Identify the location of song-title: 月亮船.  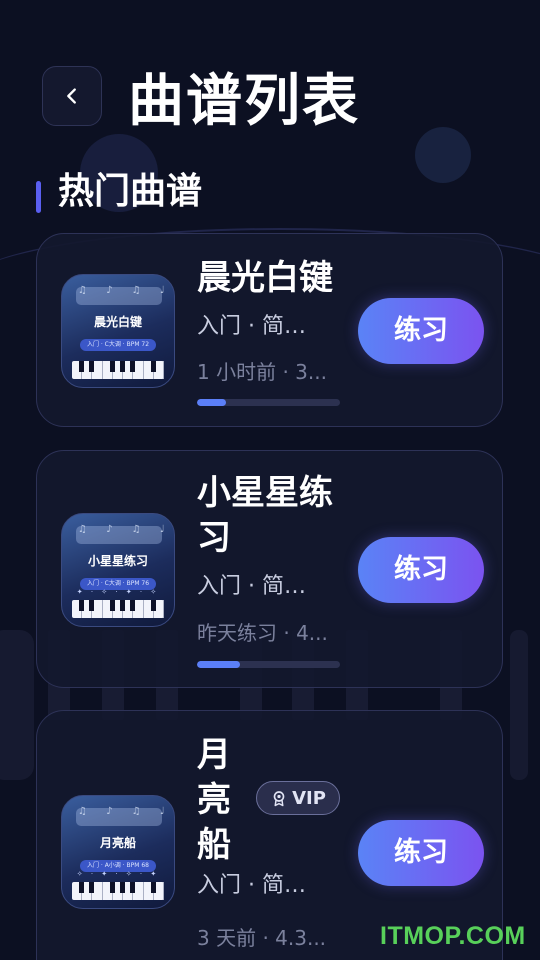
(214, 800).